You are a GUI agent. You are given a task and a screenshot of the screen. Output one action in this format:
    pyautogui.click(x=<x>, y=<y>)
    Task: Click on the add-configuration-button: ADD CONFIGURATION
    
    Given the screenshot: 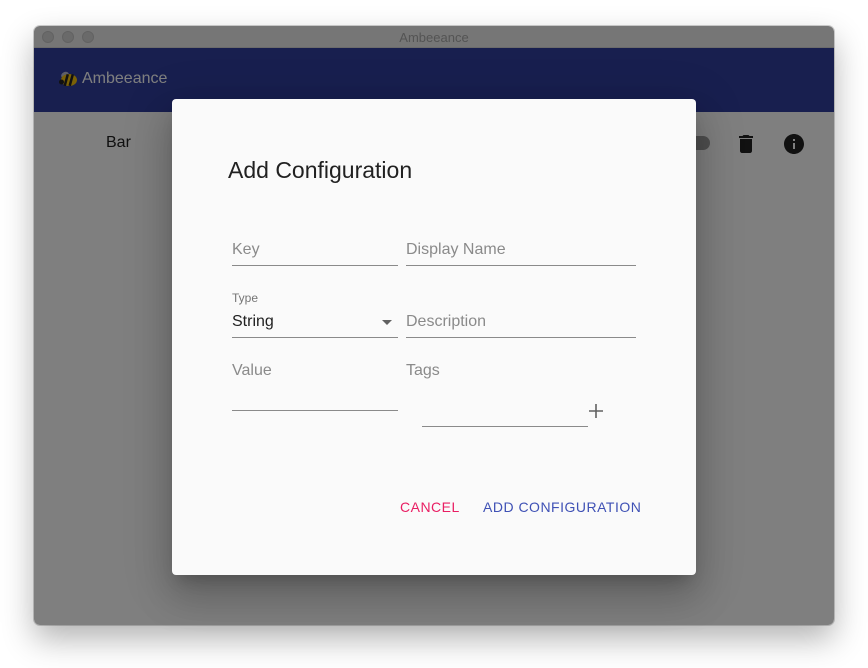 What is the action you would take?
    pyautogui.click(x=562, y=507)
    